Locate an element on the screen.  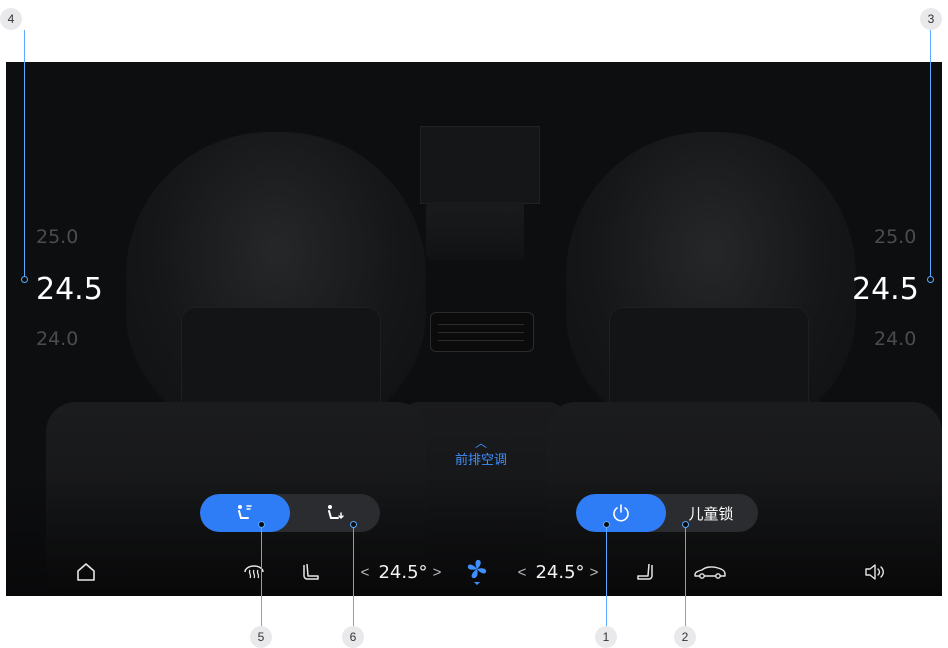
left-temp-upper: 25.0 is located at coordinates (57, 237).